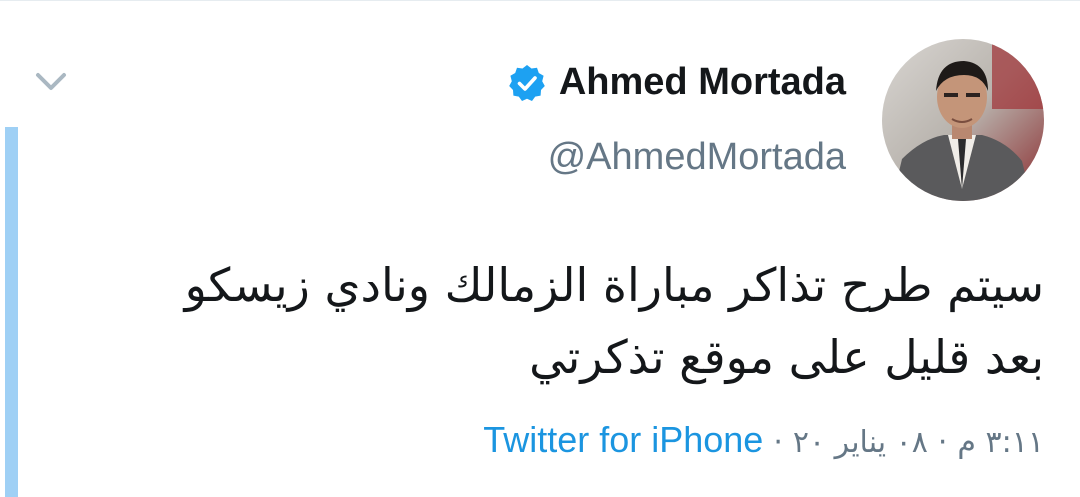 The height and width of the screenshot is (497, 1080). What do you see at coordinates (51, 82) in the screenshot?
I see `chevron-down-icon` at bounding box center [51, 82].